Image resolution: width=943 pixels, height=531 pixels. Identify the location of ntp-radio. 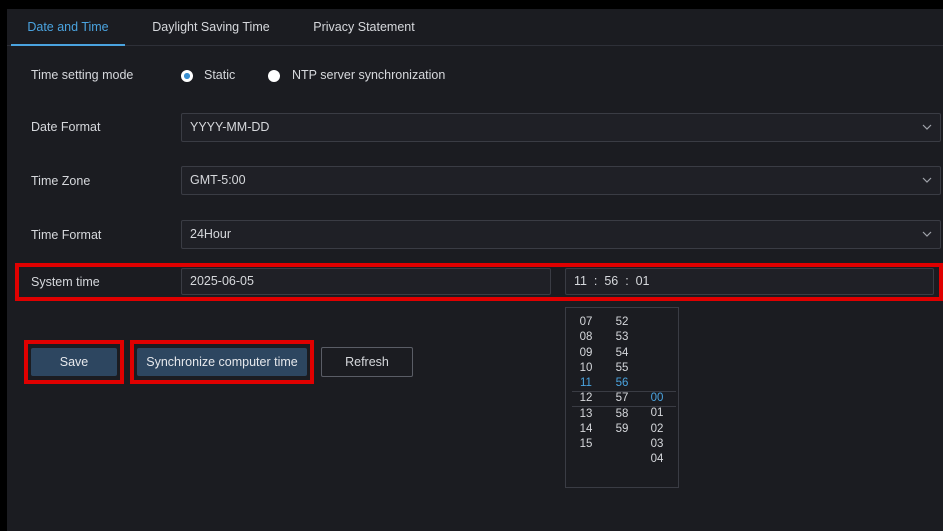
(274, 76).